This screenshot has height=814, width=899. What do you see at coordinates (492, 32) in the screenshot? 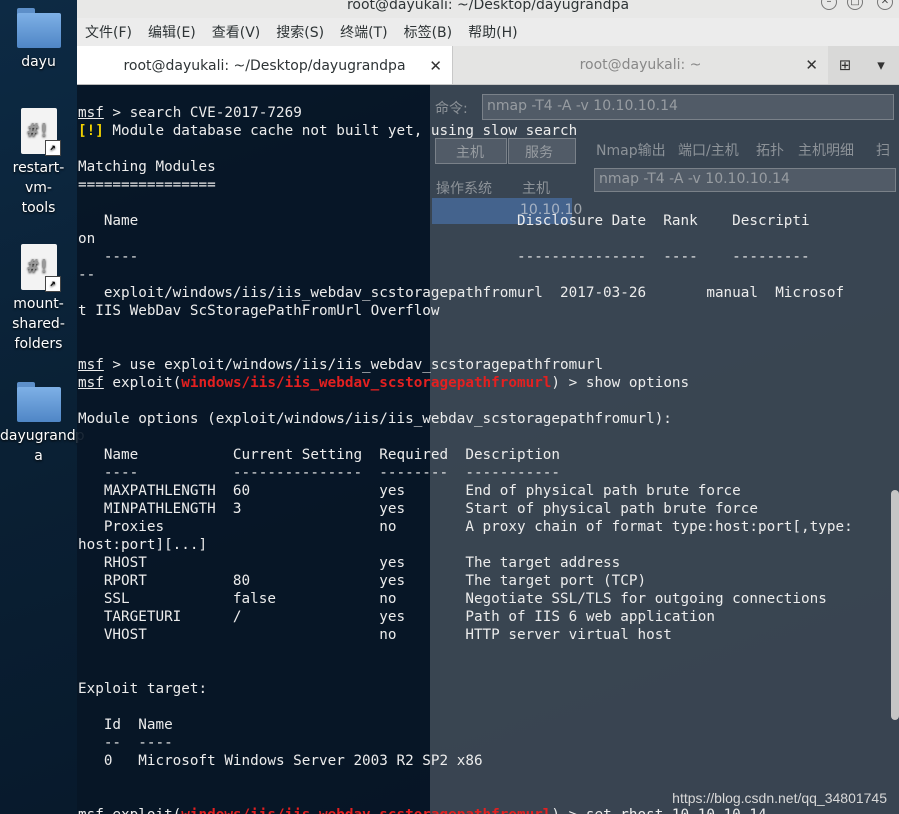
I see `menu-help: 帮助(H)` at bounding box center [492, 32].